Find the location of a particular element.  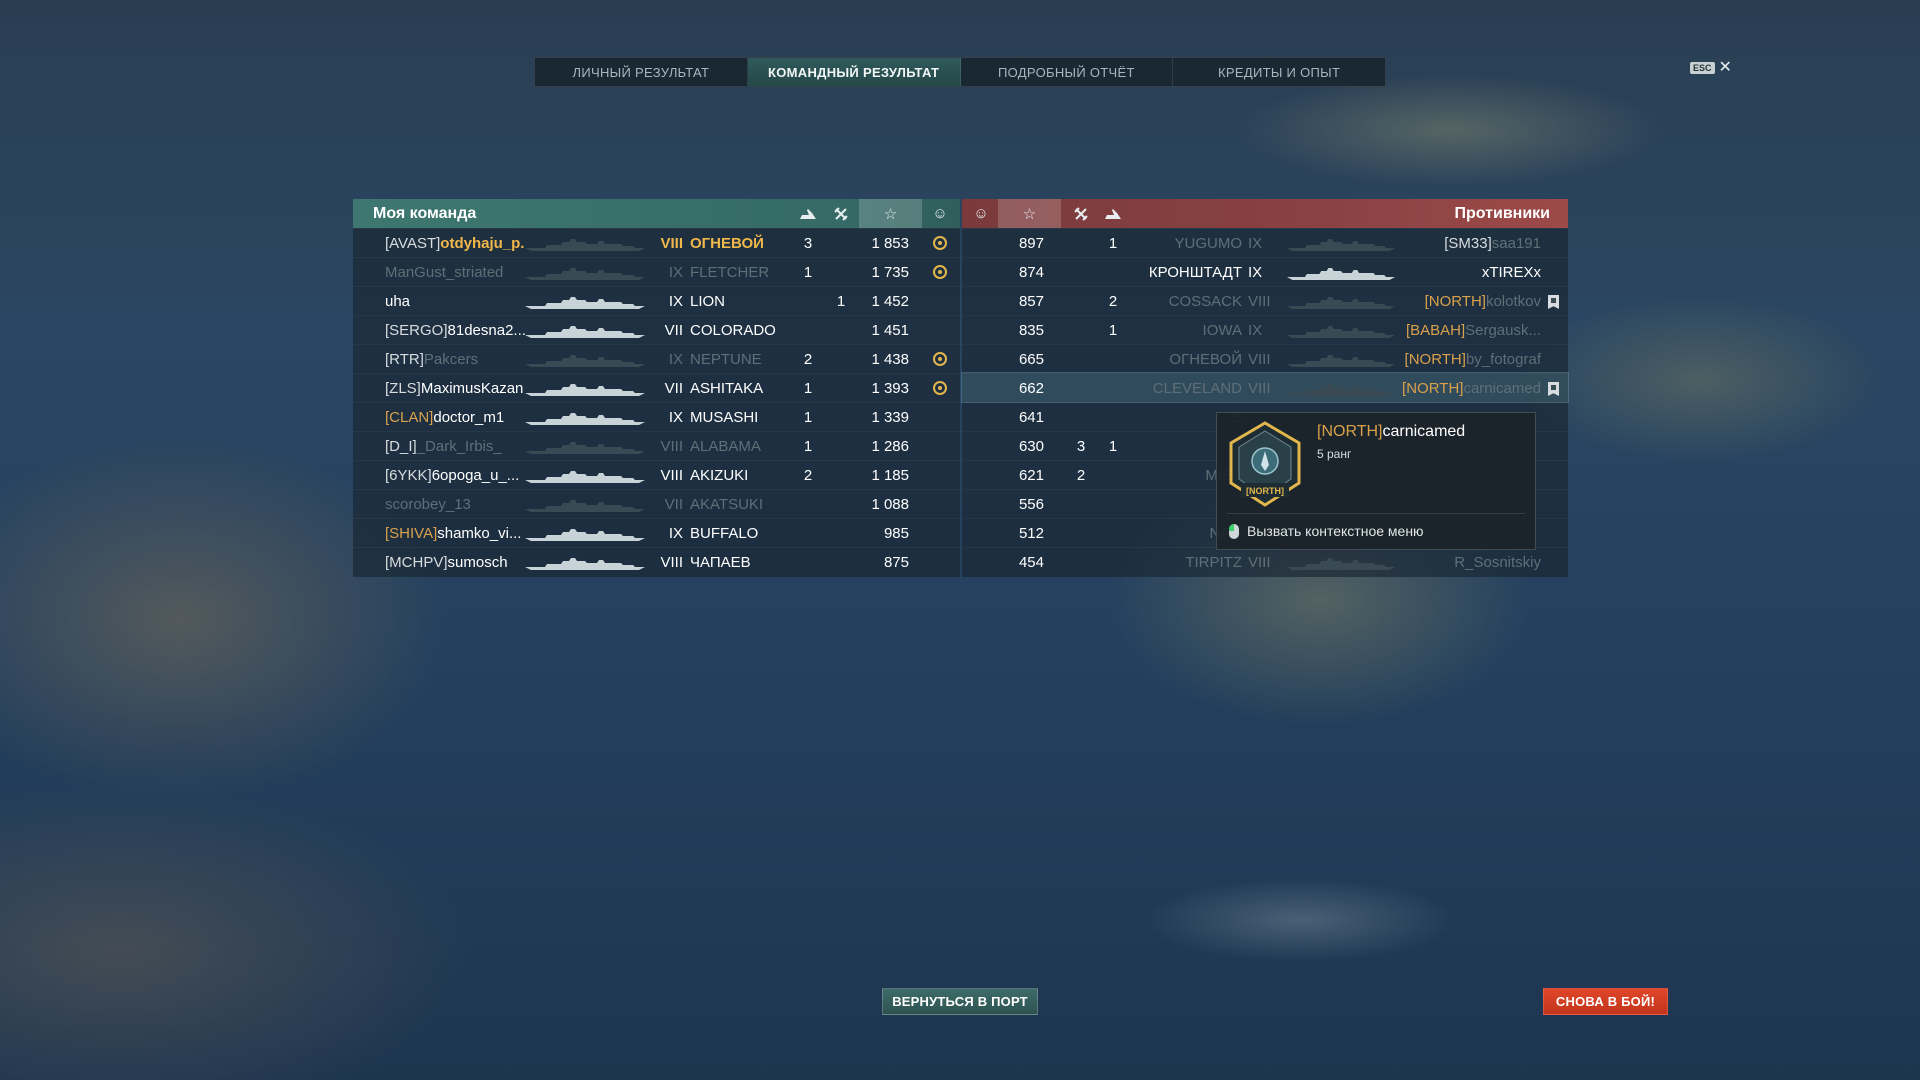

tooltip-divider is located at coordinates (1376, 513).